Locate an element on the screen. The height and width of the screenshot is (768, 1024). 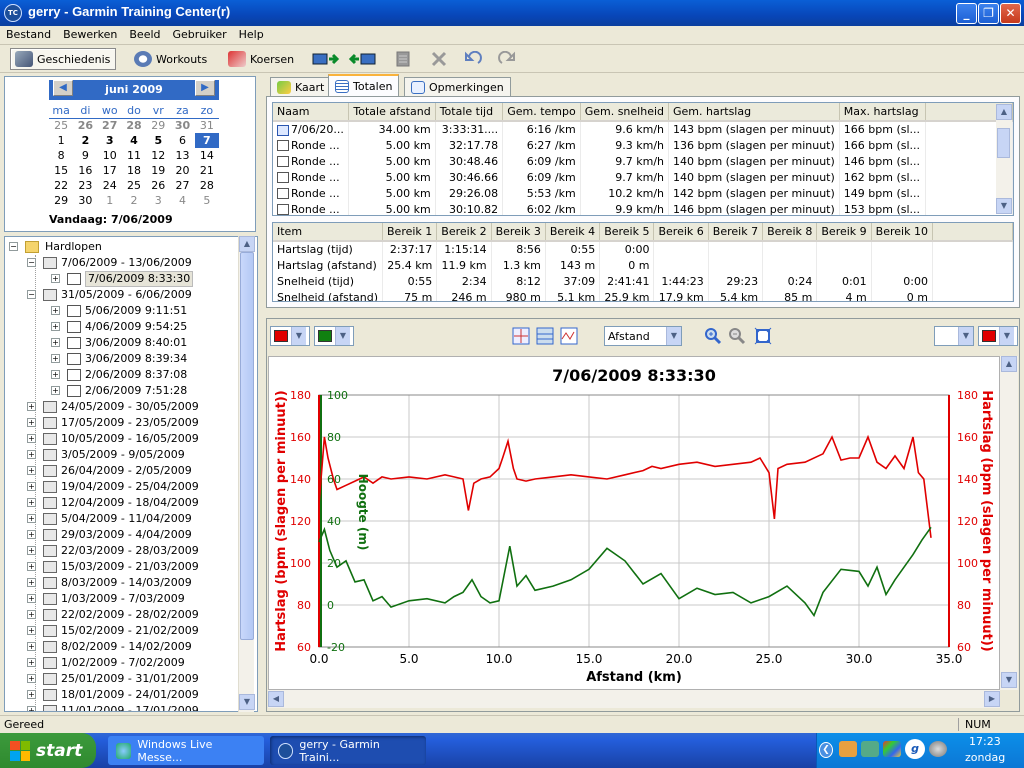
laps-column-header: Totale afstand is located at coordinates (392, 112).